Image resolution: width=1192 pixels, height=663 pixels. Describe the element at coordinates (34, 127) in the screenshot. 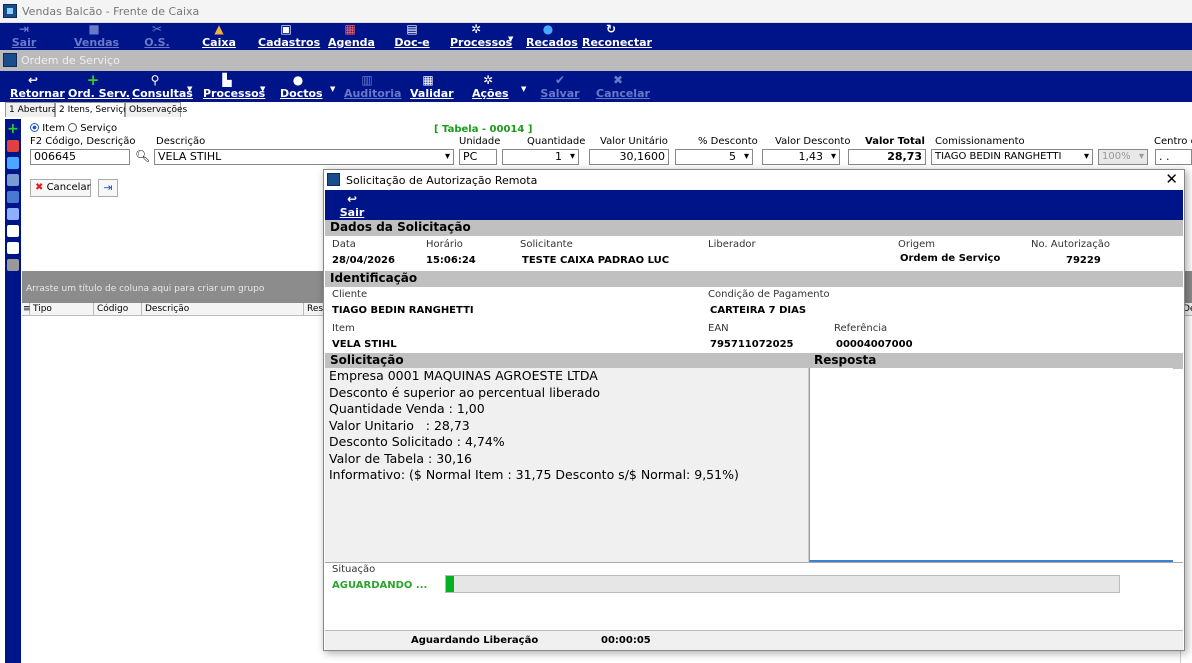

I see `radio-item-dot` at that location.